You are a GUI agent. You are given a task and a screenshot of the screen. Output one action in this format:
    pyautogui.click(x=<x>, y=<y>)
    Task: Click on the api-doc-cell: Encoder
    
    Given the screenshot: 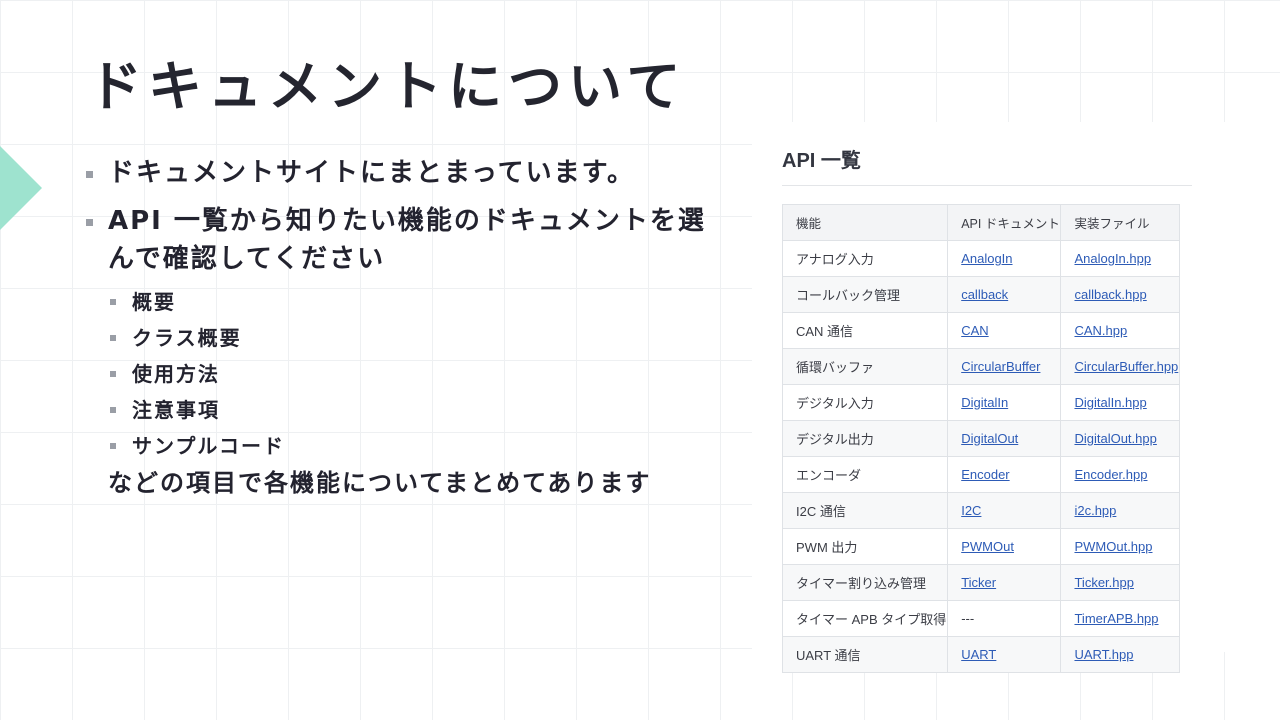 What is the action you would take?
    pyautogui.click(x=1004, y=474)
    